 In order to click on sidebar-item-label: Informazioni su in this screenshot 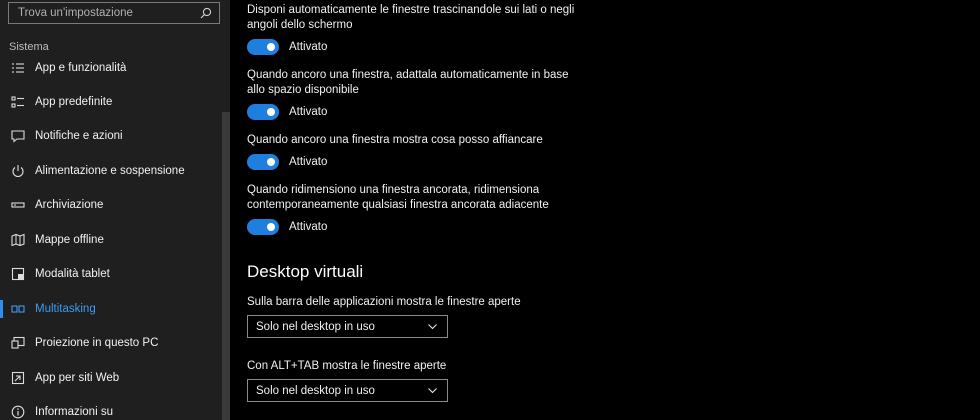, I will do `click(74, 412)`.